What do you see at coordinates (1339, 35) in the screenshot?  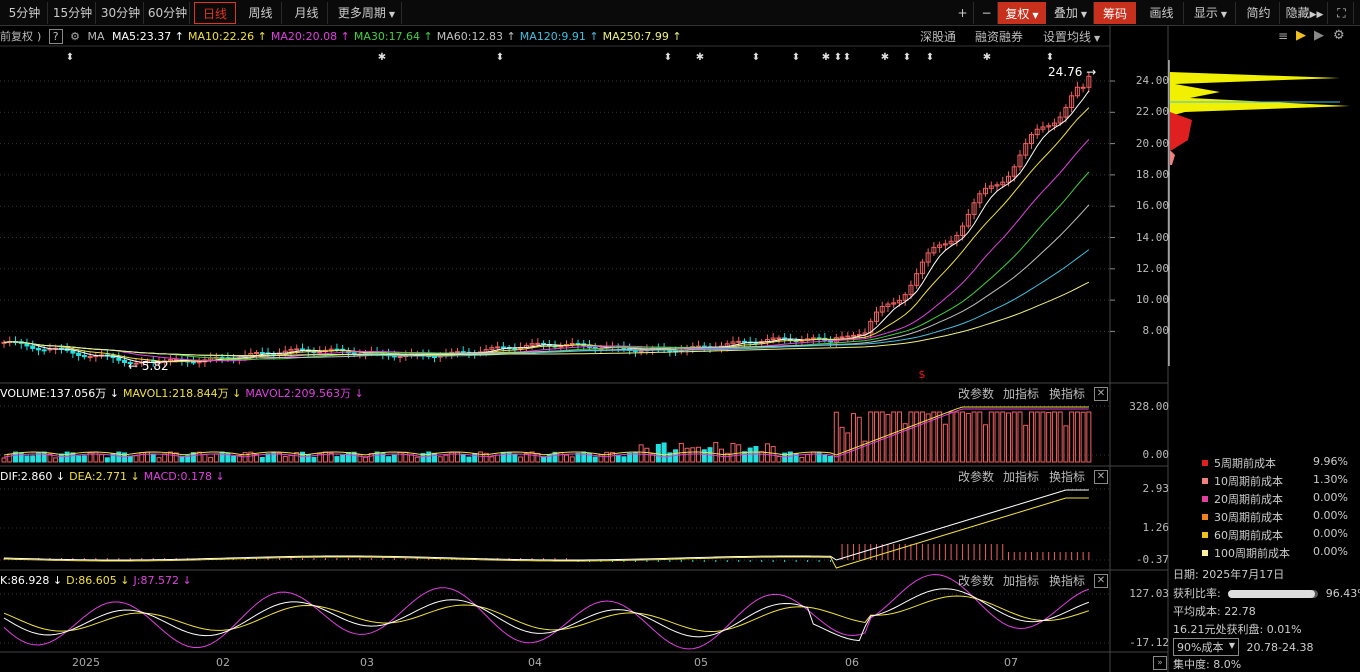 I see `chip-settings-gear-icon: ⚙` at bounding box center [1339, 35].